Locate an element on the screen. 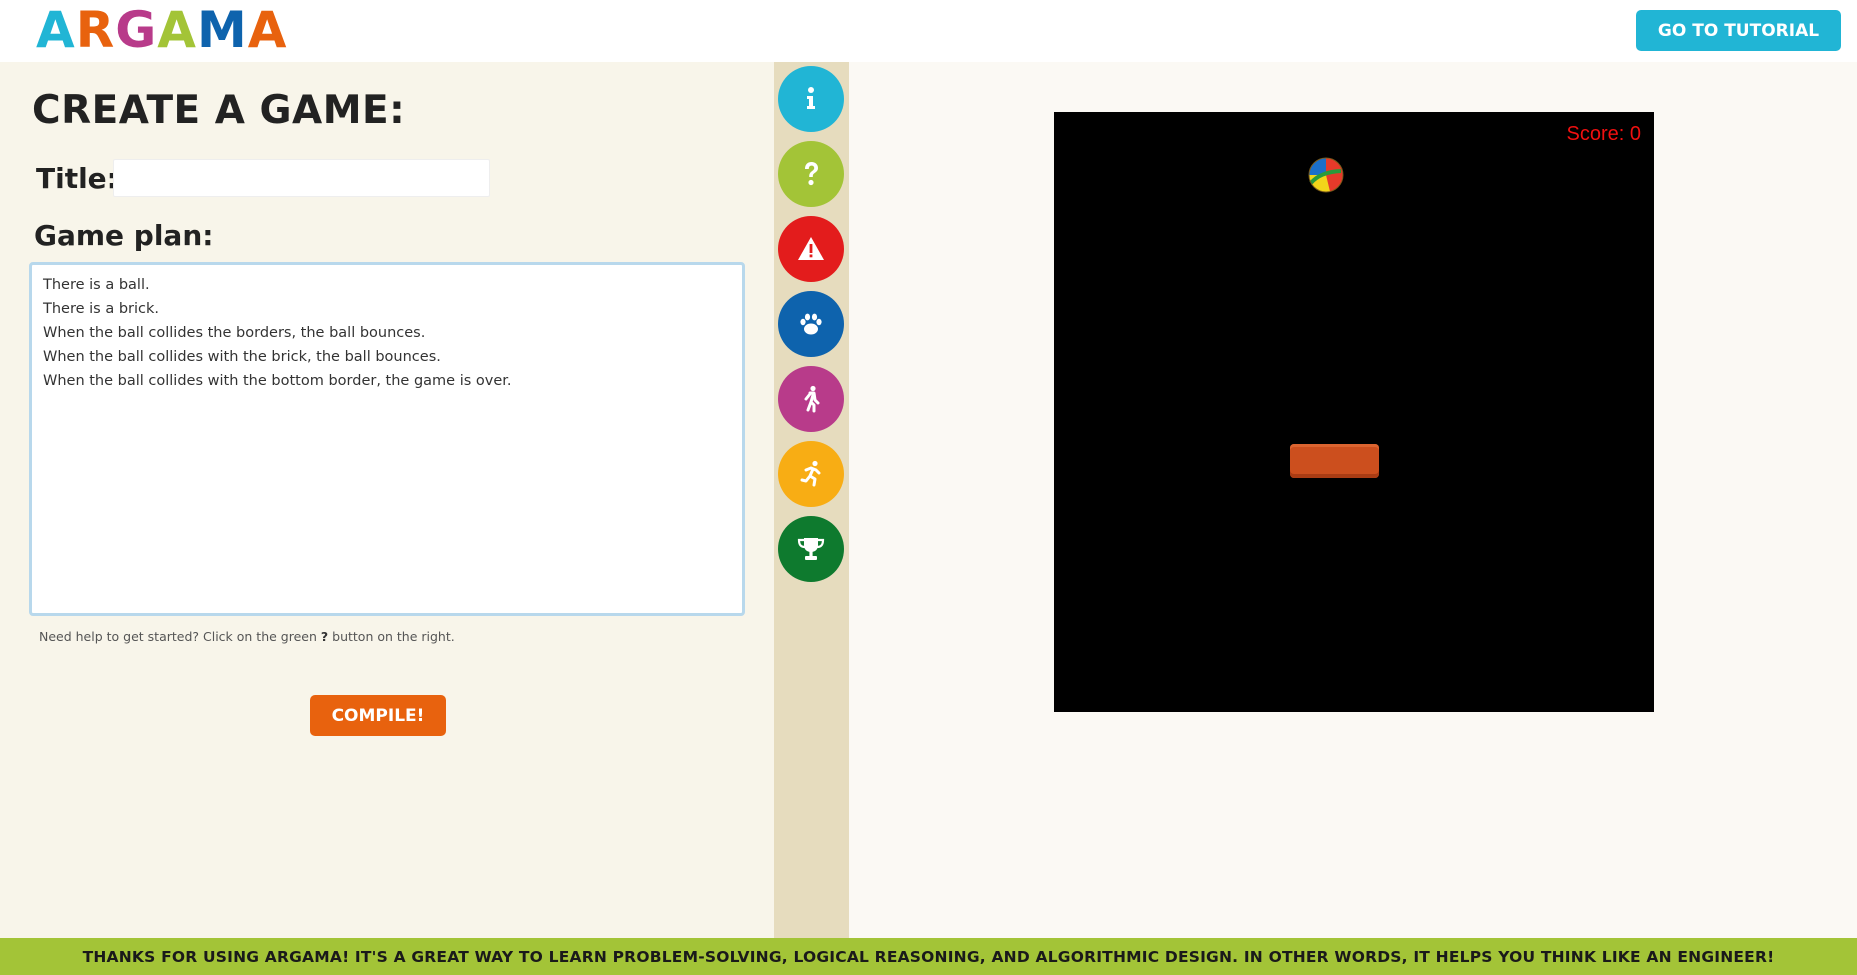  ball-sprite is located at coordinates (1326, 175).